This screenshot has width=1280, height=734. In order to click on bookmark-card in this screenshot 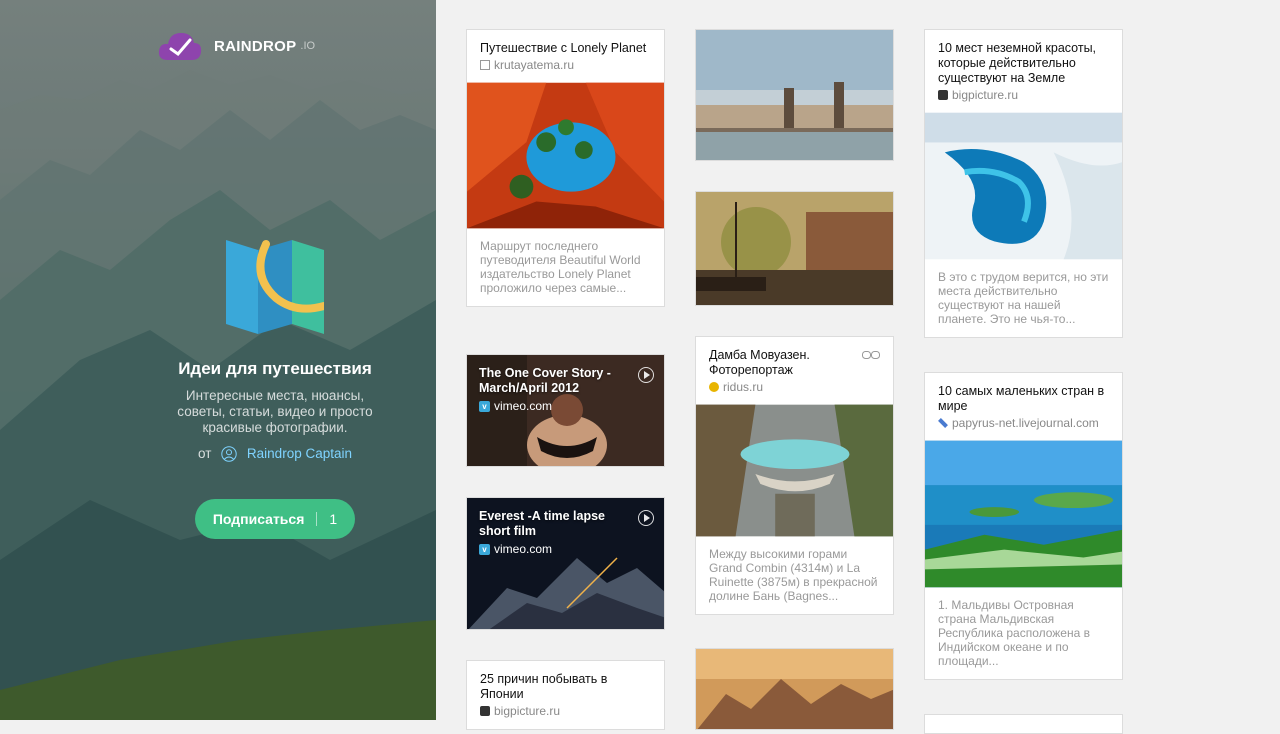, I will do `click(1023, 724)`.